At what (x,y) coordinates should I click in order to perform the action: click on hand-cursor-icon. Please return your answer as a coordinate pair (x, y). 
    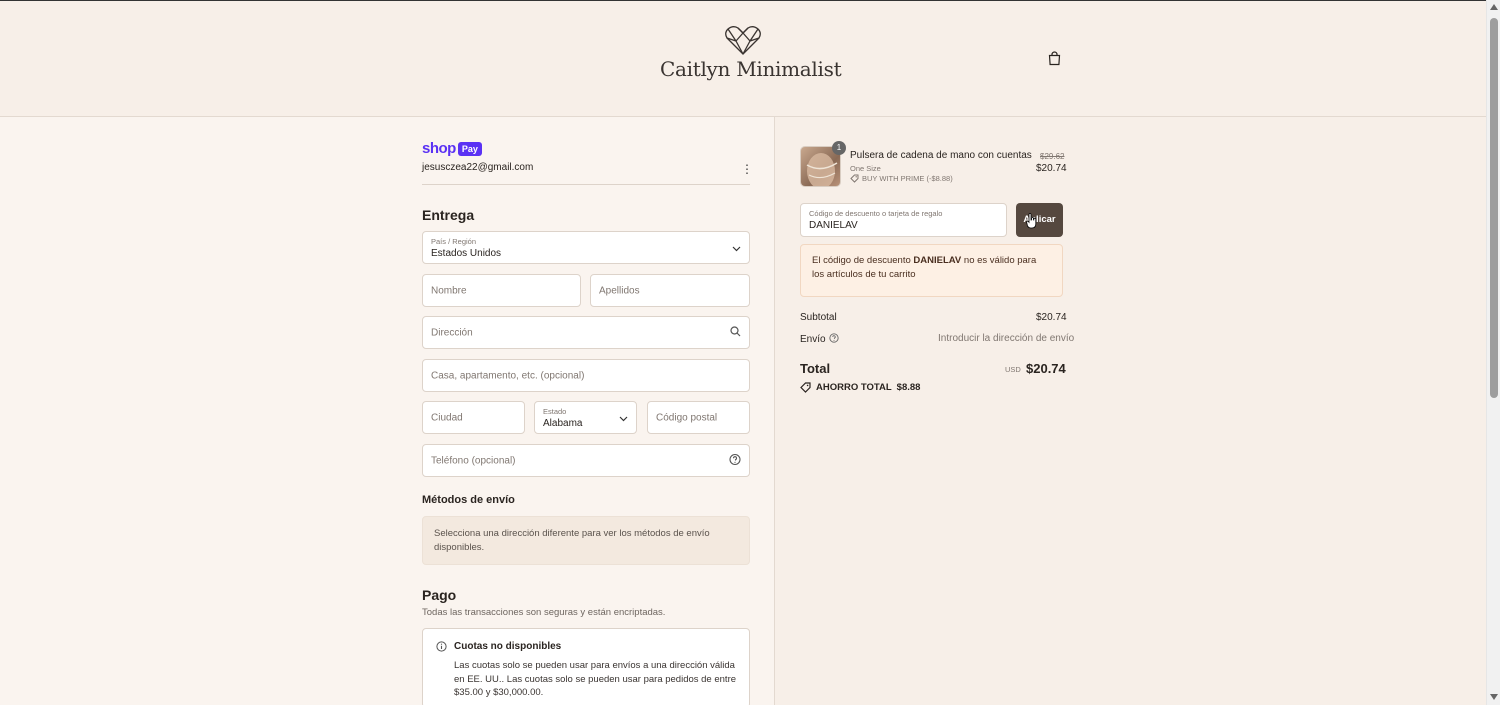
    Looking at the image, I should click on (1032, 222).